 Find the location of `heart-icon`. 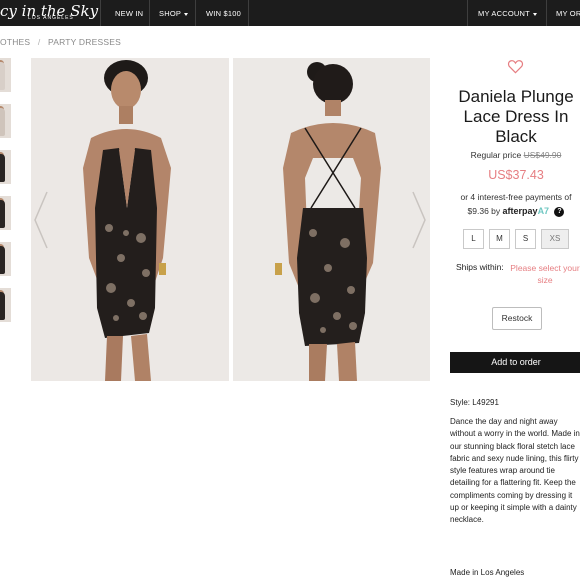

heart-icon is located at coordinates (515, 66).